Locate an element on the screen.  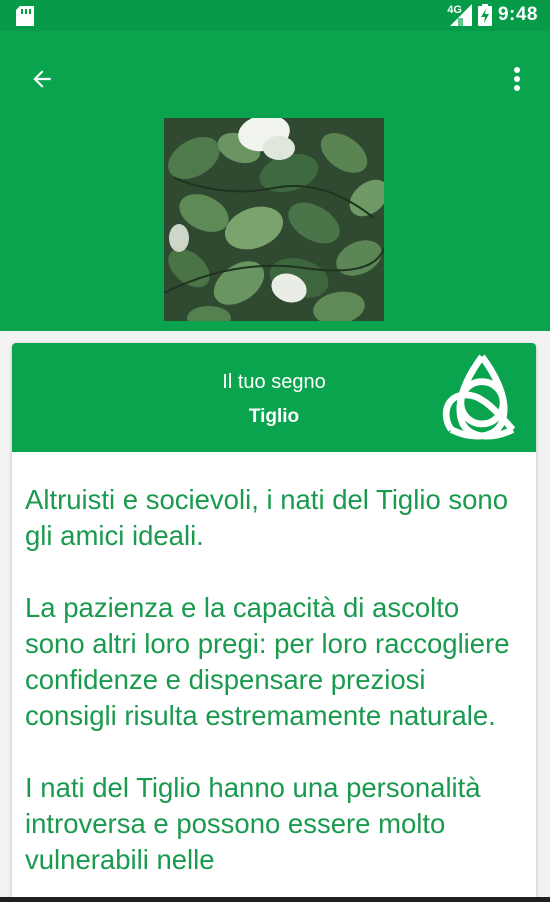
clock: 9:48 is located at coordinates (517, 14).